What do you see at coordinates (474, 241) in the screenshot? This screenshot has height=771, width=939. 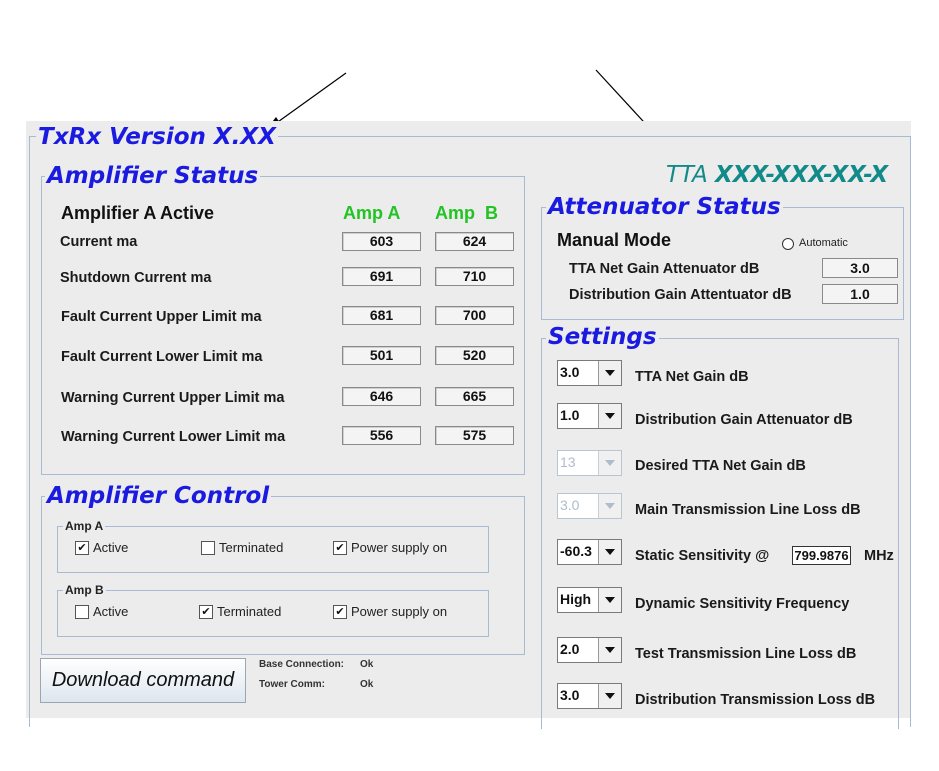 I see `current-amp-b-value: 624` at bounding box center [474, 241].